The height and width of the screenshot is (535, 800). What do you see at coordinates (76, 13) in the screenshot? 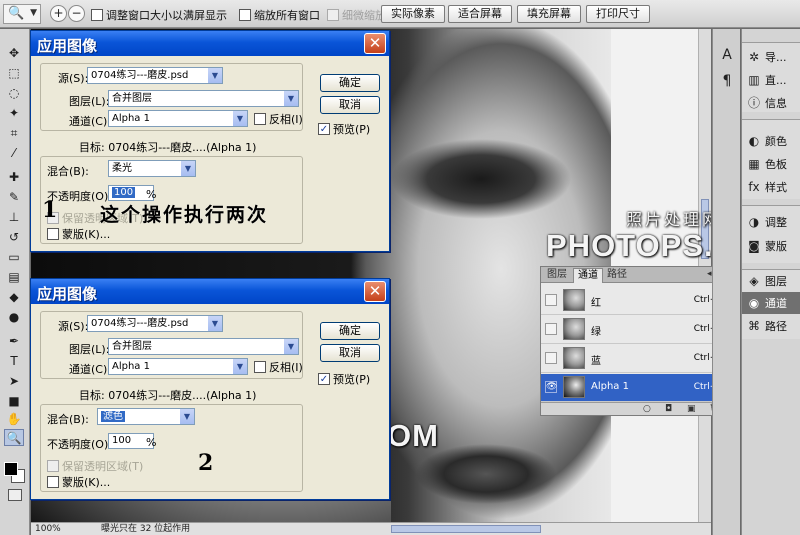
I see `zoom-out-button: −` at bounding box center [76, 13].